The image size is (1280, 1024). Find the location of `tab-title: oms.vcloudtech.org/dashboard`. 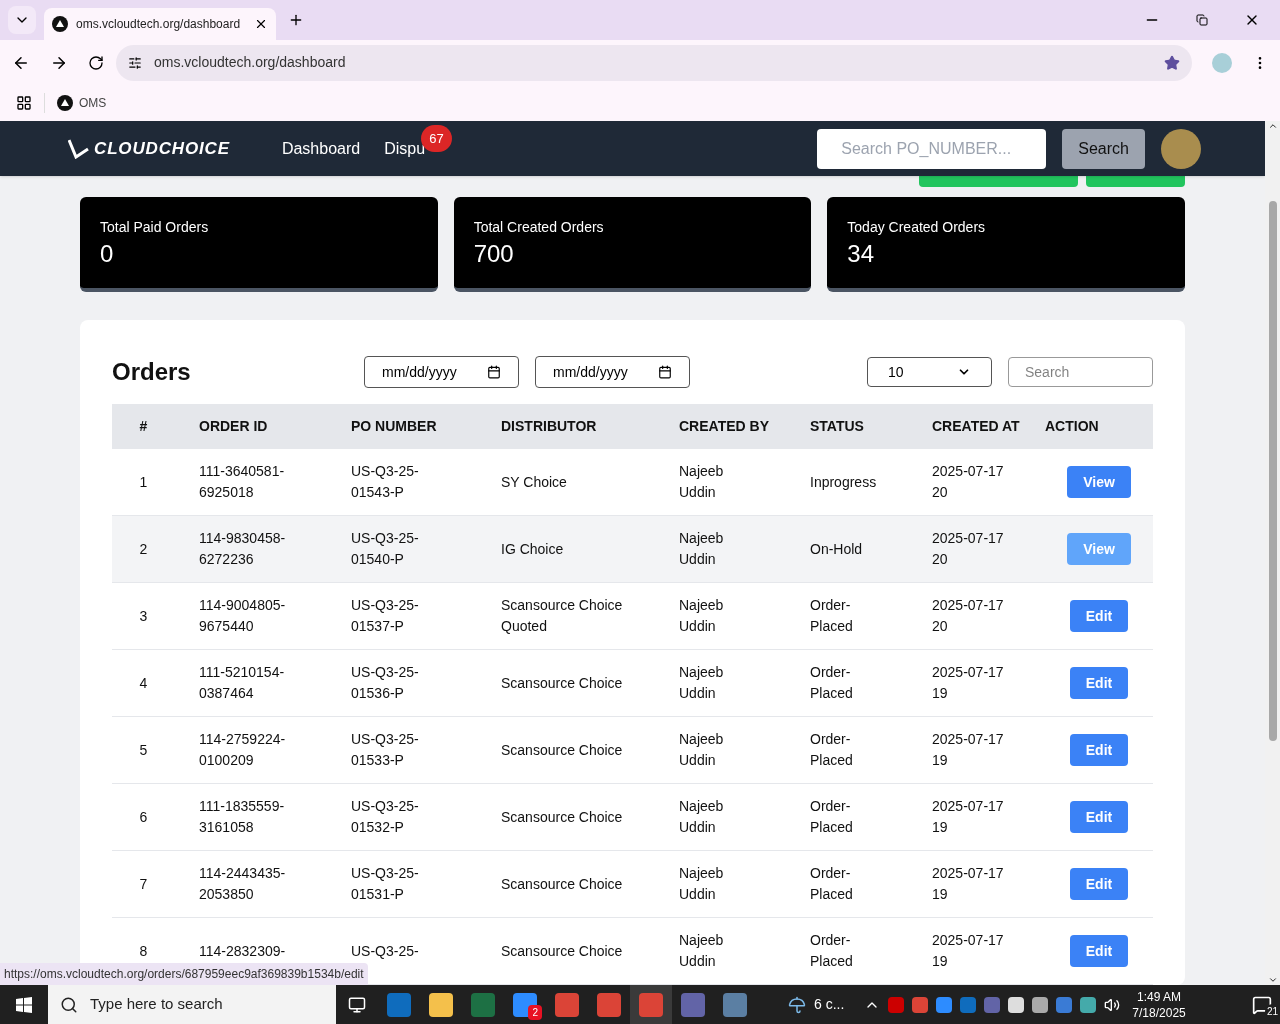

tab-title: oms.vcloudtech.org/dashboard is located at coordinates (158, 24).